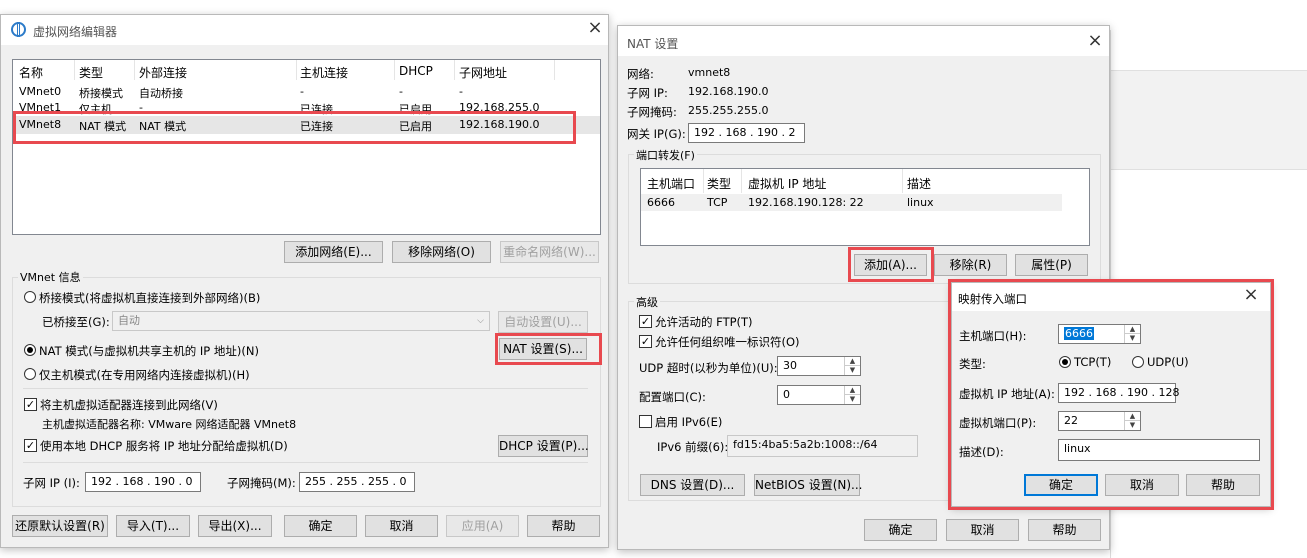 The image size is (1307, 558). I want to click on bridged-to-value: 自动, so click(129, 320).